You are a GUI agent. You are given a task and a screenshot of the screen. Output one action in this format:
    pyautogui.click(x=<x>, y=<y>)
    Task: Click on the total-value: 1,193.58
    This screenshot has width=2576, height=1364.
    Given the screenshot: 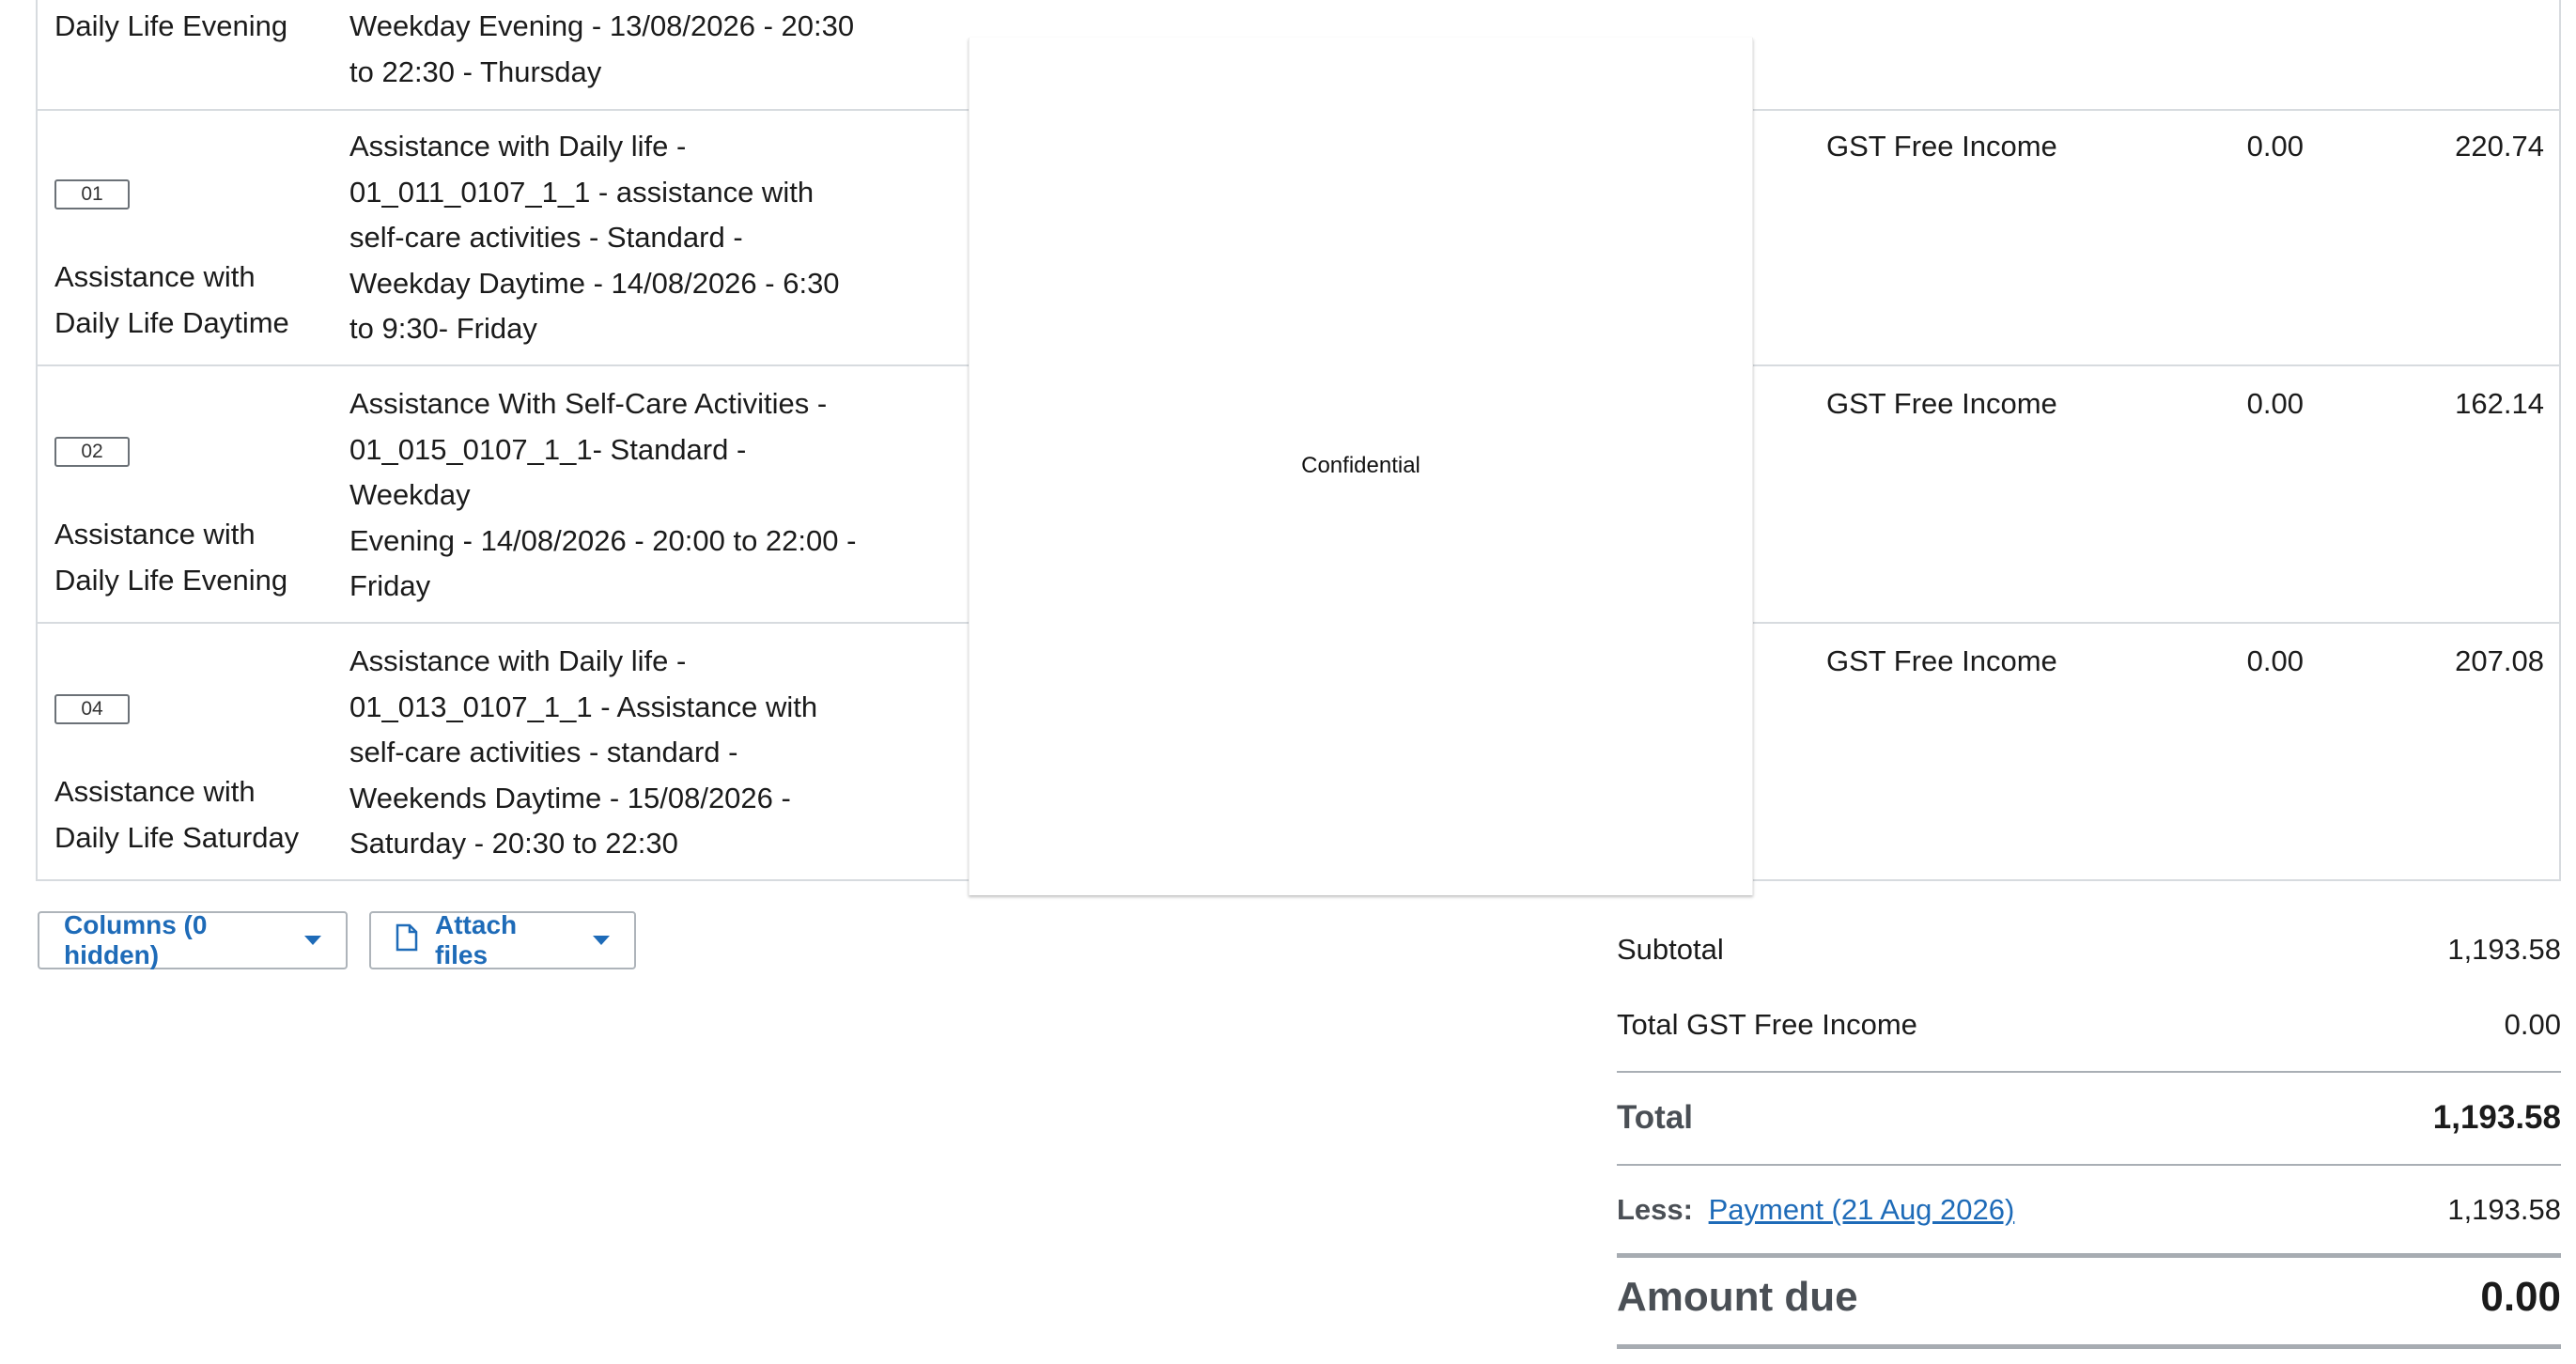 What is the action you would take?
    pyautogui.click(x=2496, y=1117)
    